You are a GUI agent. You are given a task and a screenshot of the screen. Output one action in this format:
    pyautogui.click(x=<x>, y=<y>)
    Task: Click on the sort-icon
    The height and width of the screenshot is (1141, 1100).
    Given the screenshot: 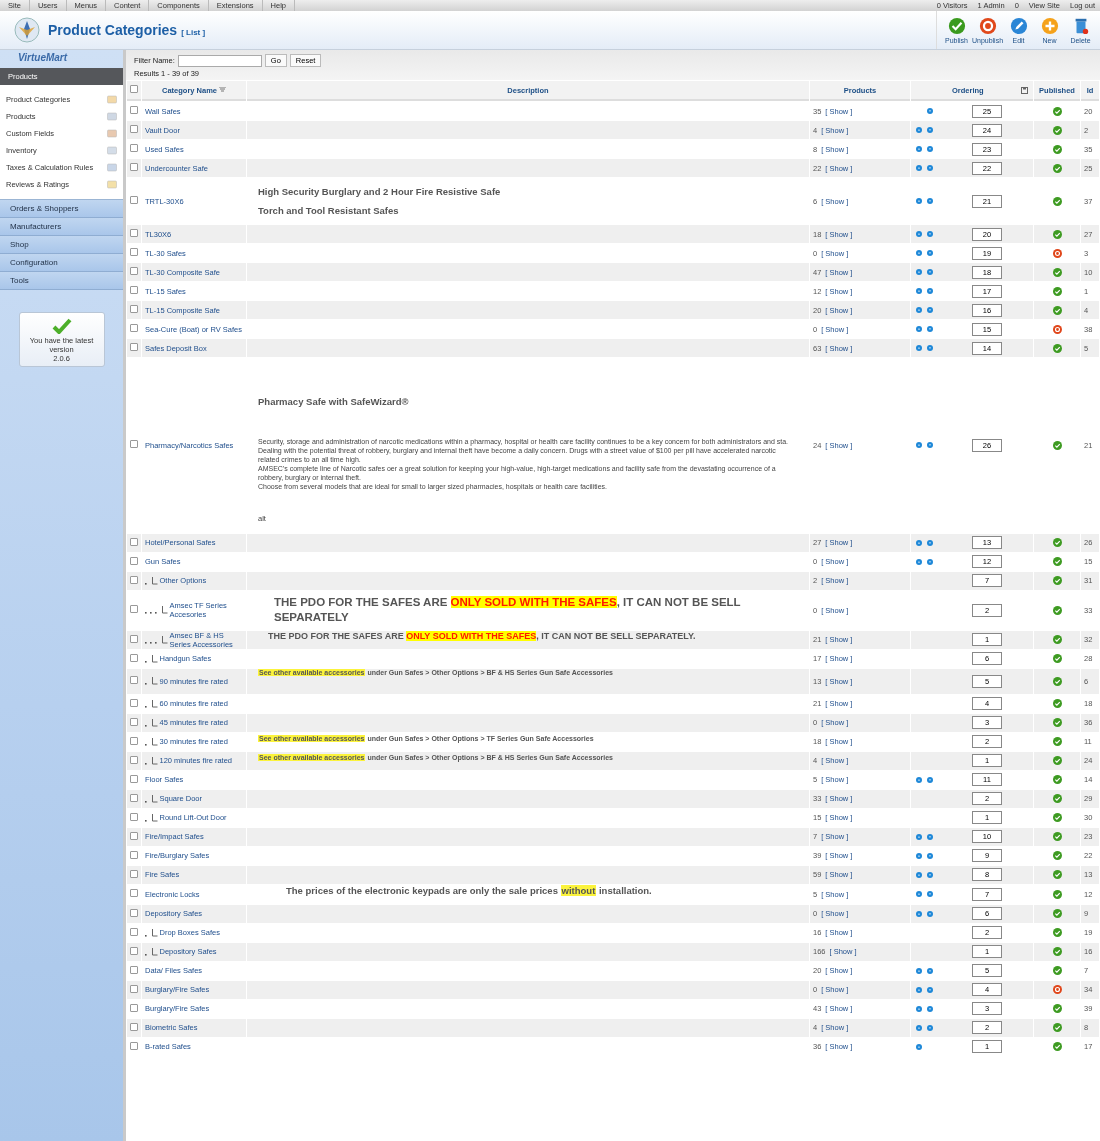 What is the action you would take?
    pyautogui.click(x=222, y=90)
    